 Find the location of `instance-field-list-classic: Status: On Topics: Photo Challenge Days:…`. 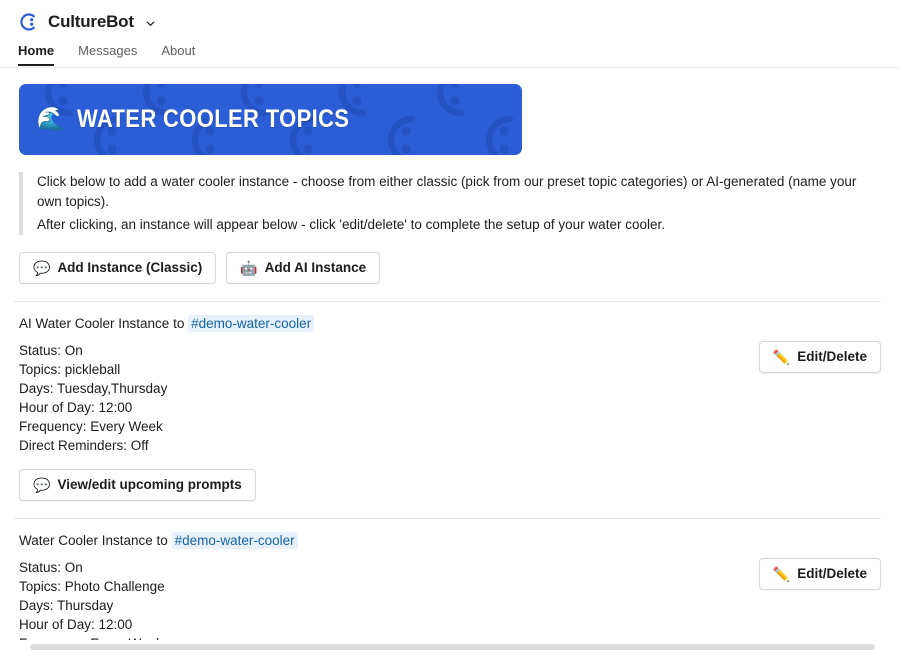

instance-field-list-classic: Status: On Topics: Photo Challenge Days:… is located at coordinates (92, 604).